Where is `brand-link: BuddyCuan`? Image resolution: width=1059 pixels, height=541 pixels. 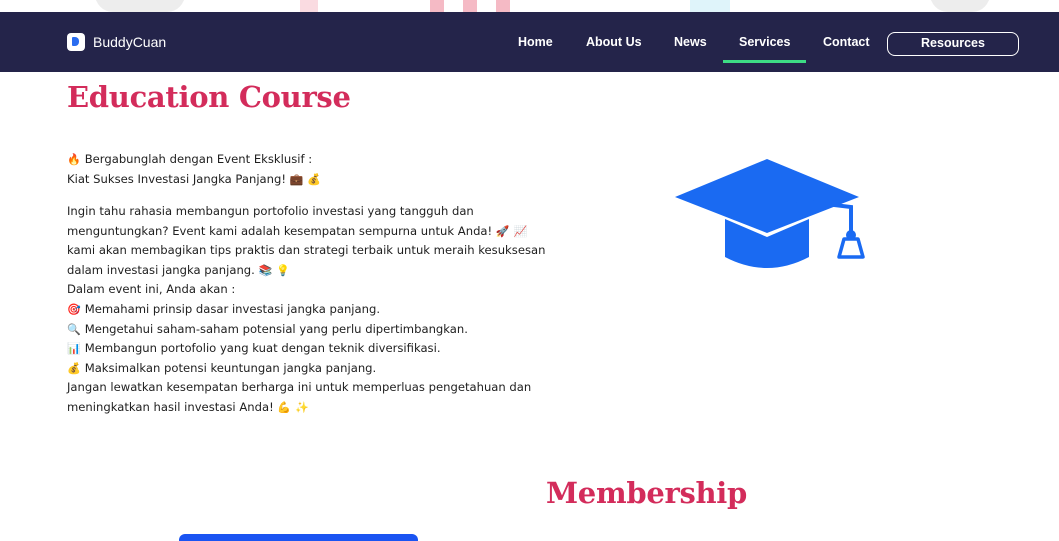 brand-link: BuddyCuan is located at coordinates (116, 42).